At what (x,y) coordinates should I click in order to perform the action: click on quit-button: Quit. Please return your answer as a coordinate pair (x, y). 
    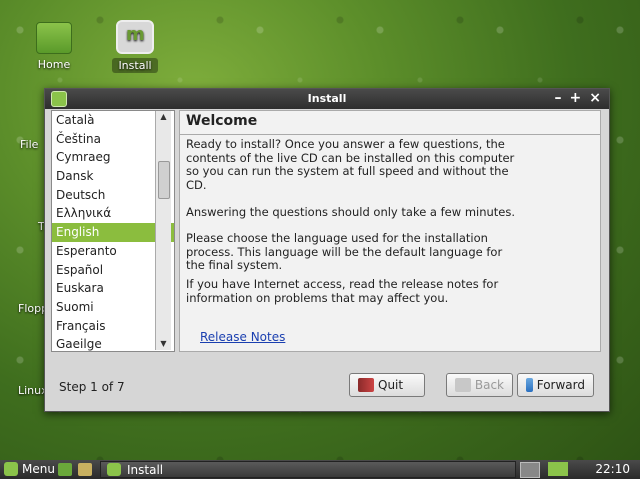
    Looking at the image, I should click on (387, 385).